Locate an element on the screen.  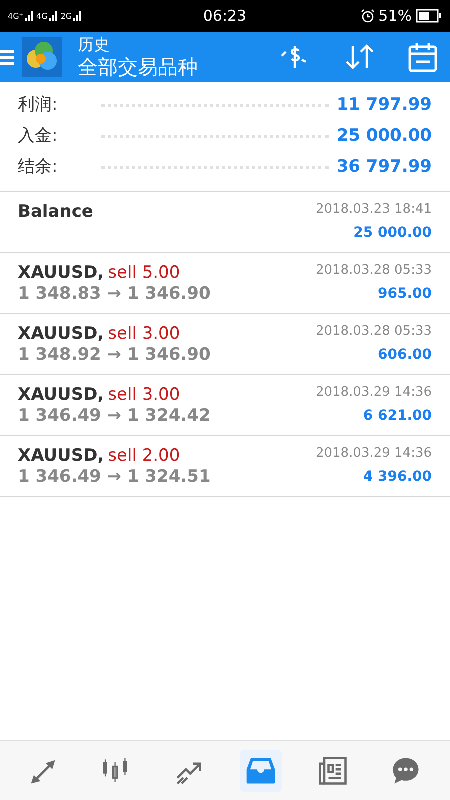
deal-amount: 4 396.00 is located at coordinates (397, 478).